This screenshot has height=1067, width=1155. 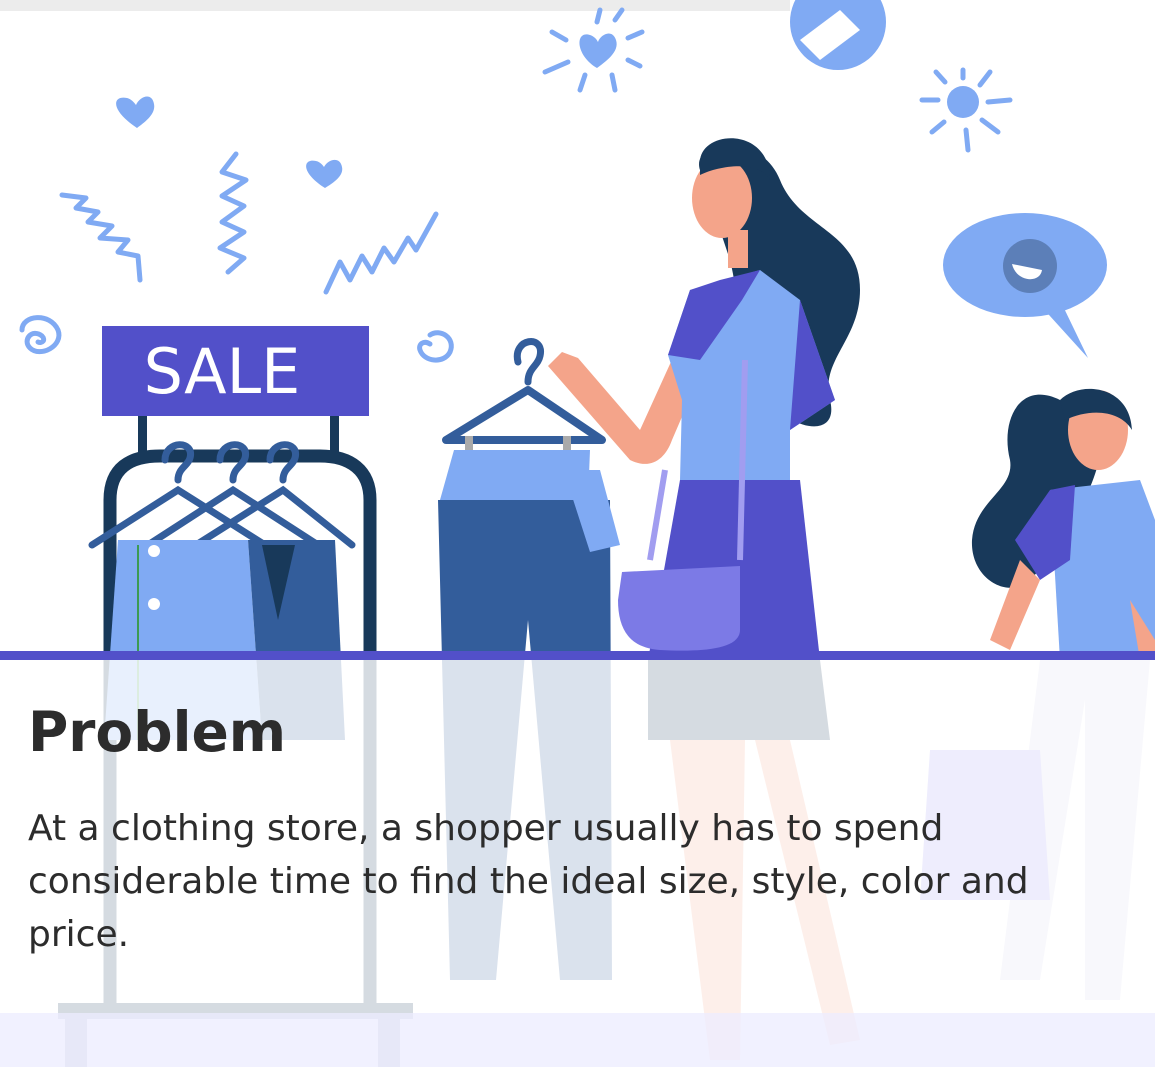 What do you see at coordinates (157, 732) in the screenshot?
I see `section-title: Problem` at bounding box center [157, 732].